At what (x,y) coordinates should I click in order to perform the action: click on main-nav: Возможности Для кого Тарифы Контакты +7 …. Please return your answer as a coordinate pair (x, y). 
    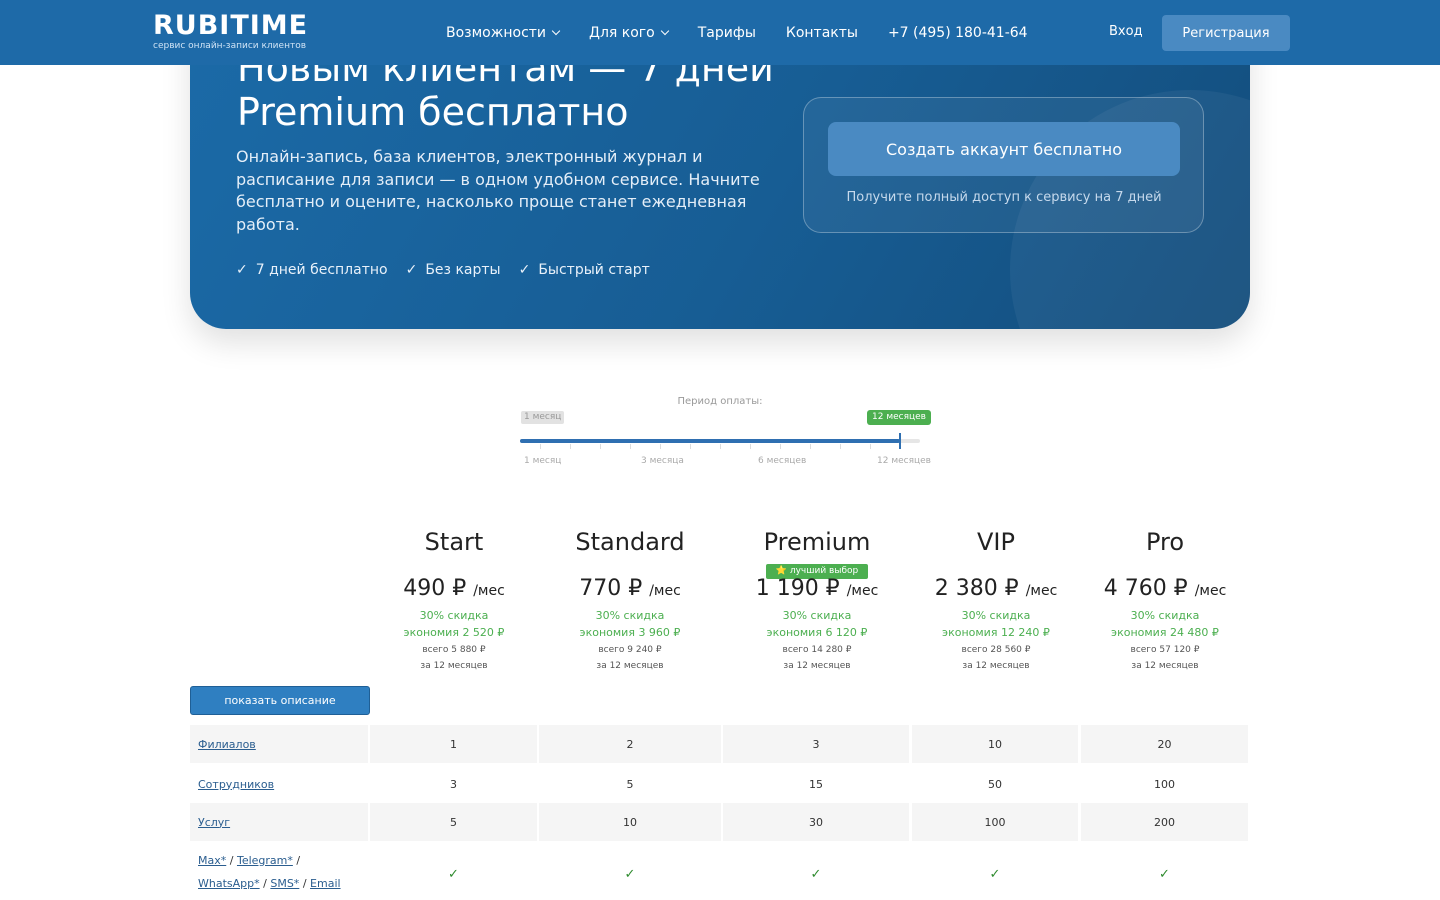
    Looking at the image, I should click on (752, 32).